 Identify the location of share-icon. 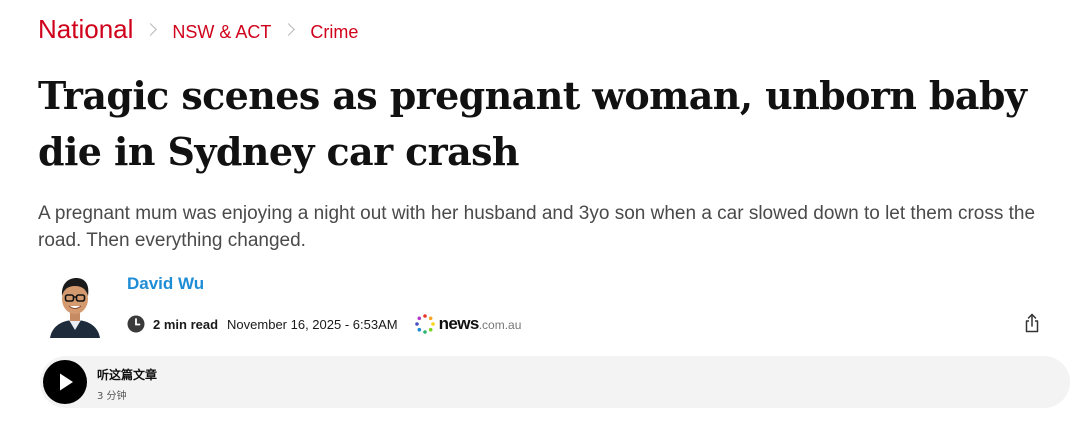
(1032, 325).